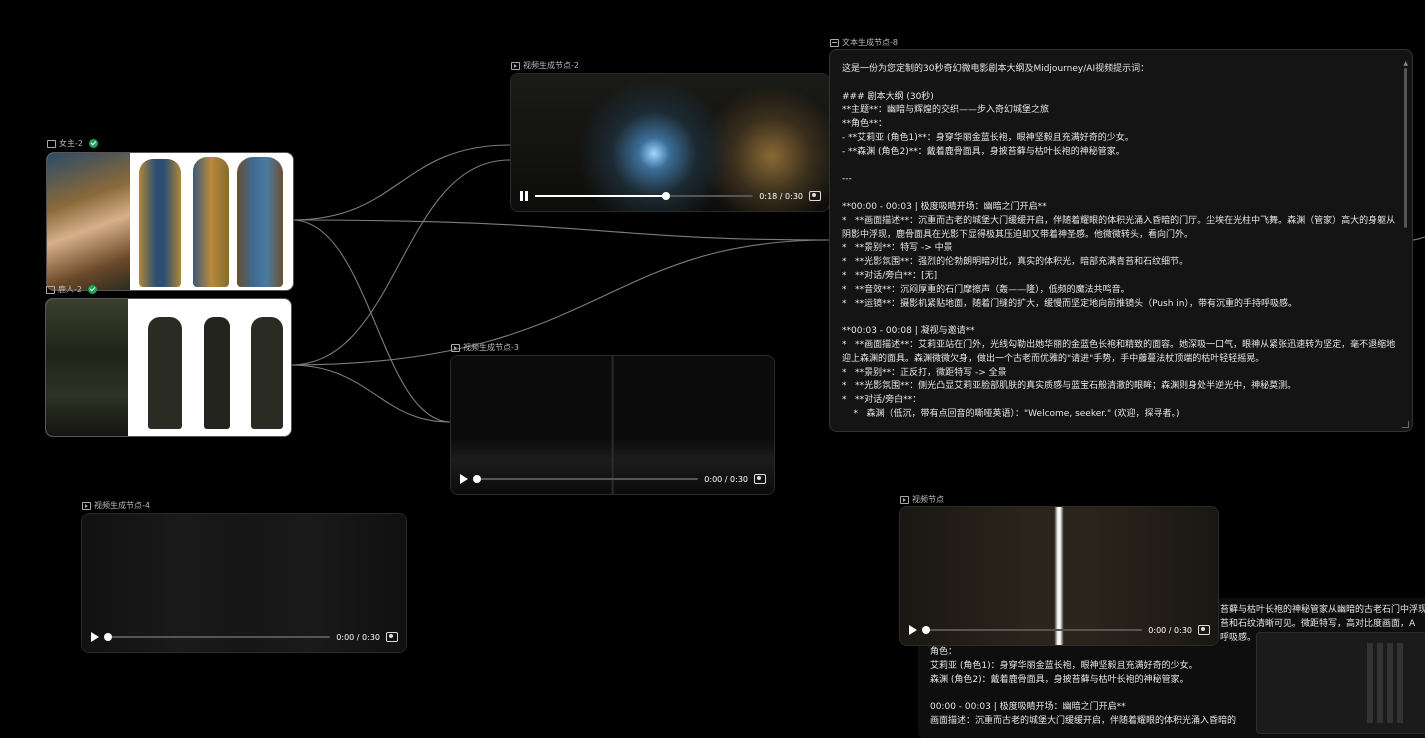 This screenshot has width=1425, height=738. What do you see at coordinates (485, 347) in the screenshot?
I see `node-title-video-3: 视频生成节点-3` at bounding box center [485, 347].